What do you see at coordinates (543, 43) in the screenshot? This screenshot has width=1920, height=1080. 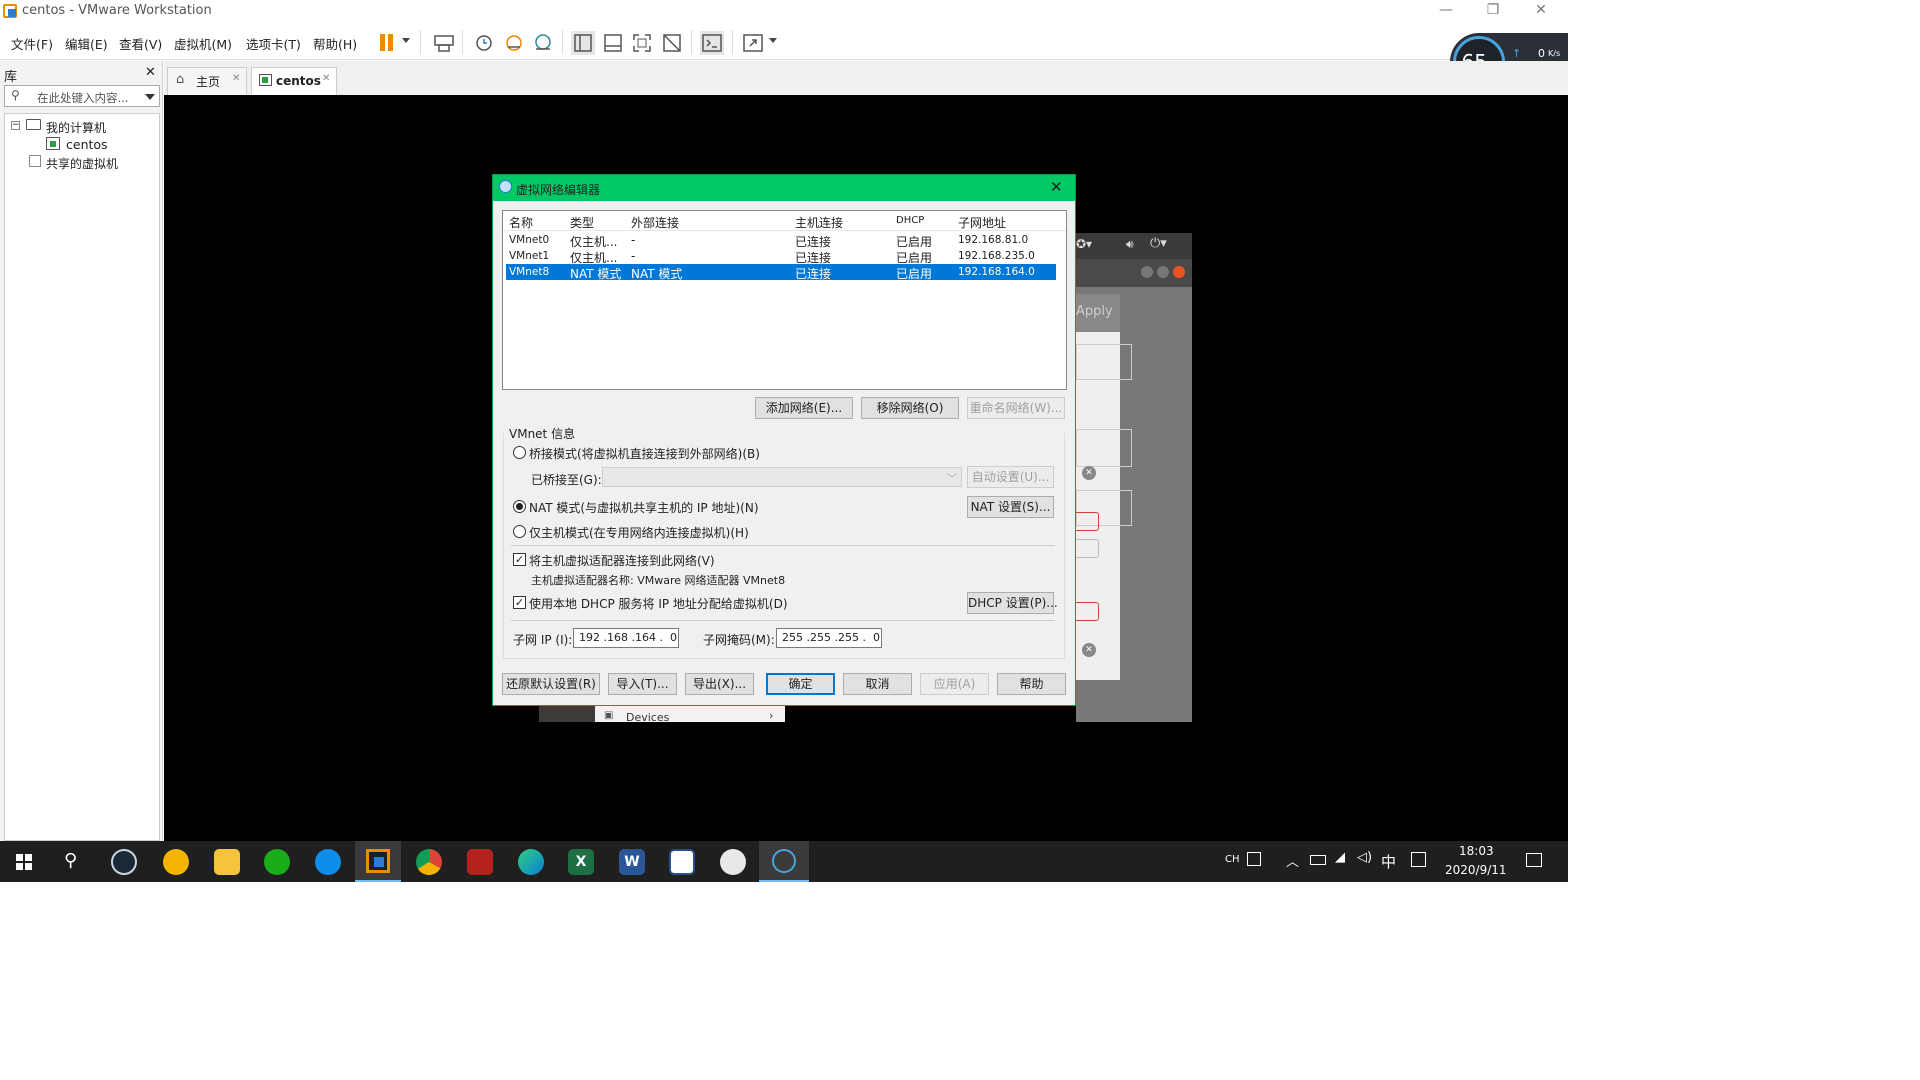 I see `snapshot-manager-icon` at bounding box center [543, 43].